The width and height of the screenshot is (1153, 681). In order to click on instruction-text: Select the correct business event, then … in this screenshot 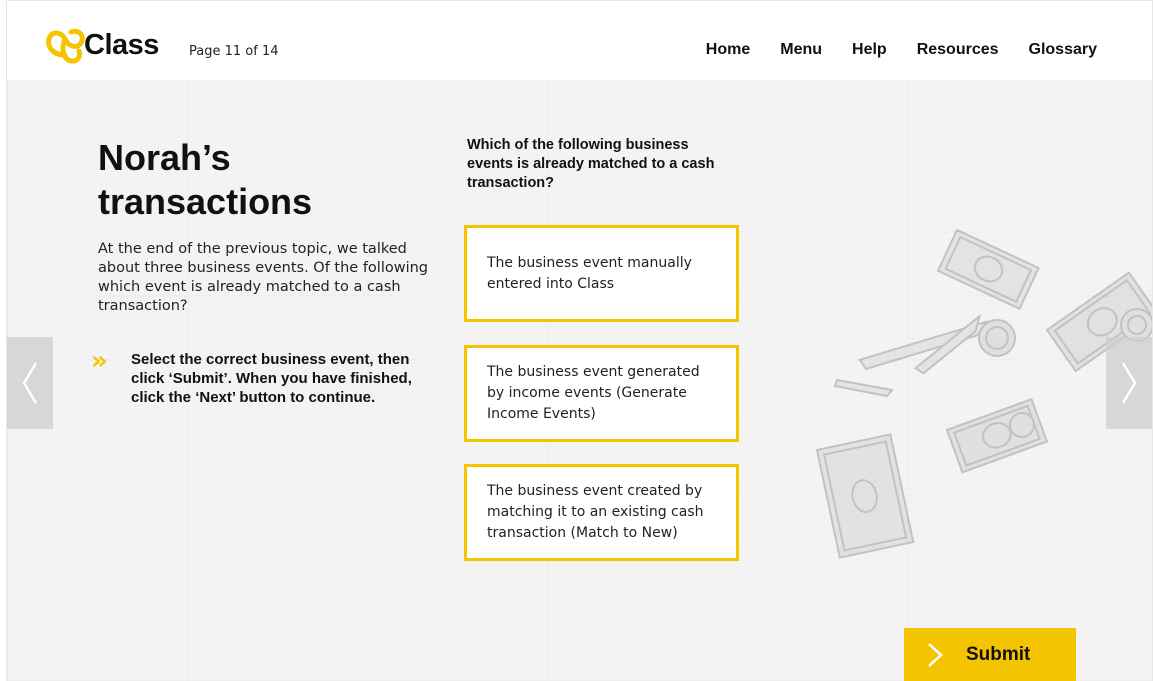, I will do `click(271, 378)`.